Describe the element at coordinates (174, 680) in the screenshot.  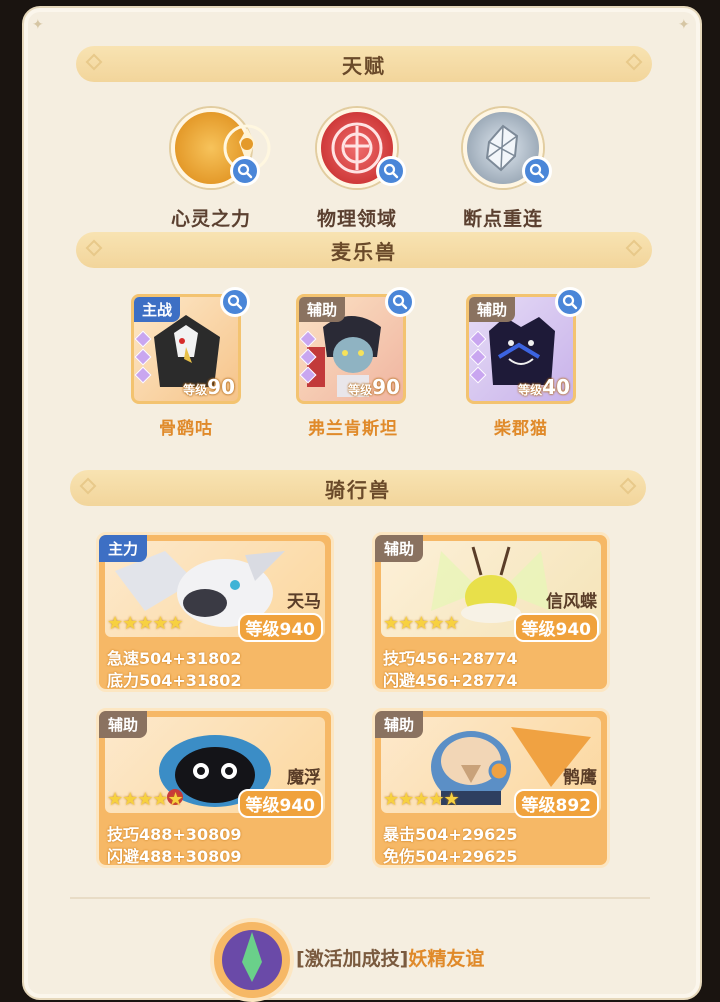
I see `mount-stat: 底力504+31802` at that location.